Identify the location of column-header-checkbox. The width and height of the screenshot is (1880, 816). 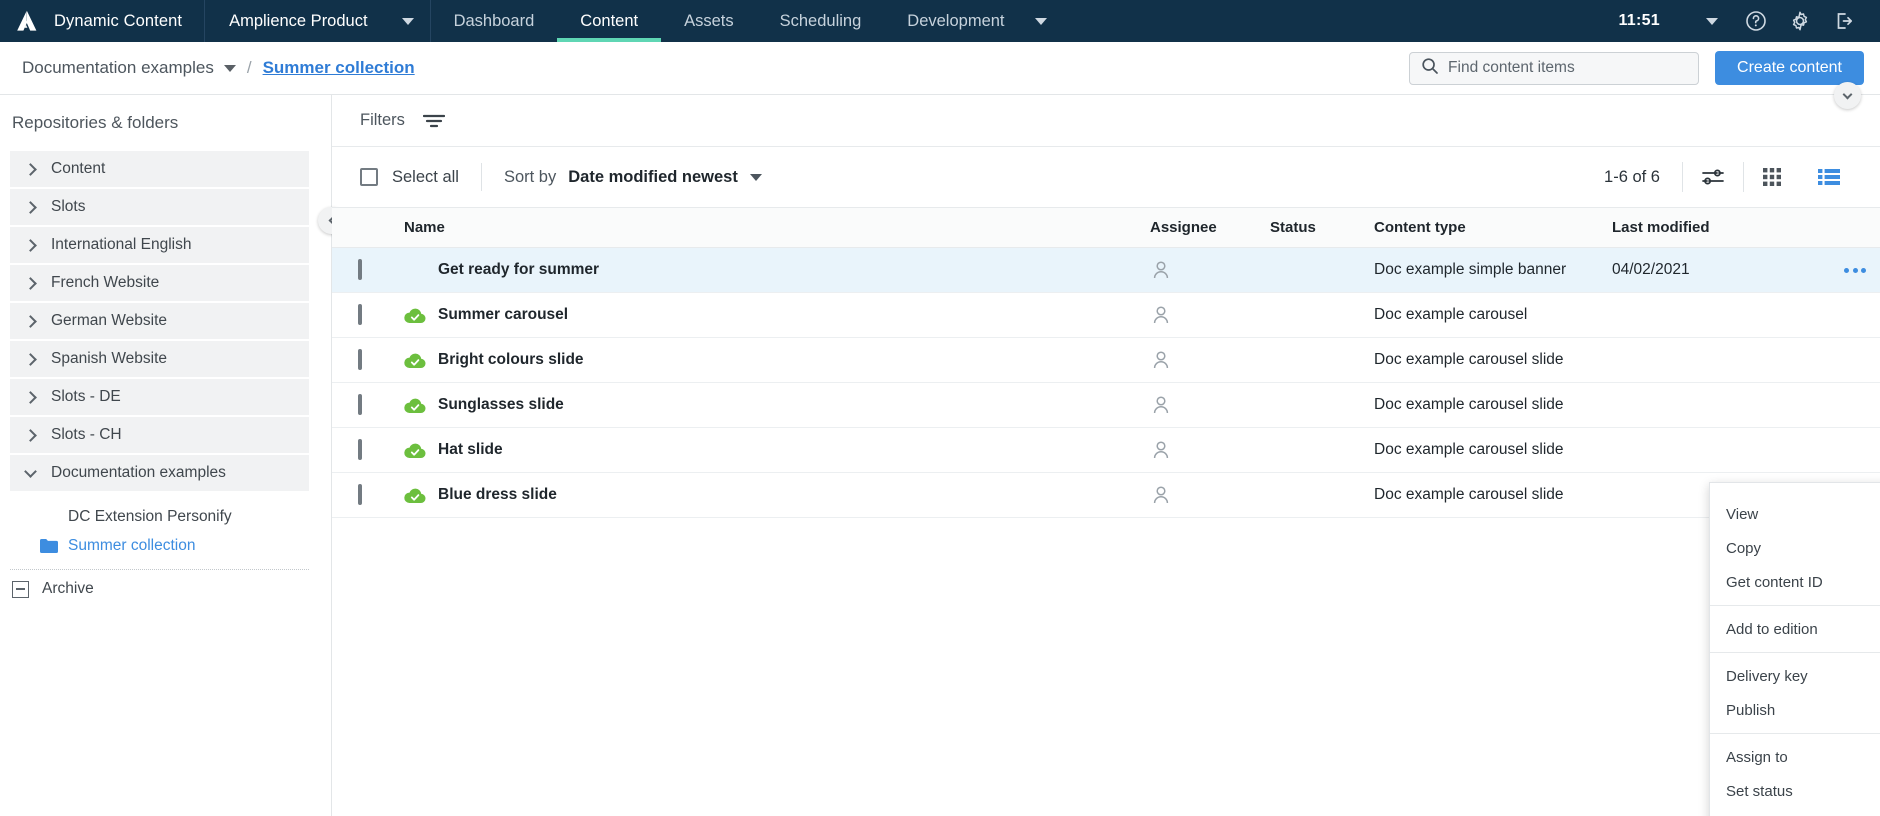
(368, 227).